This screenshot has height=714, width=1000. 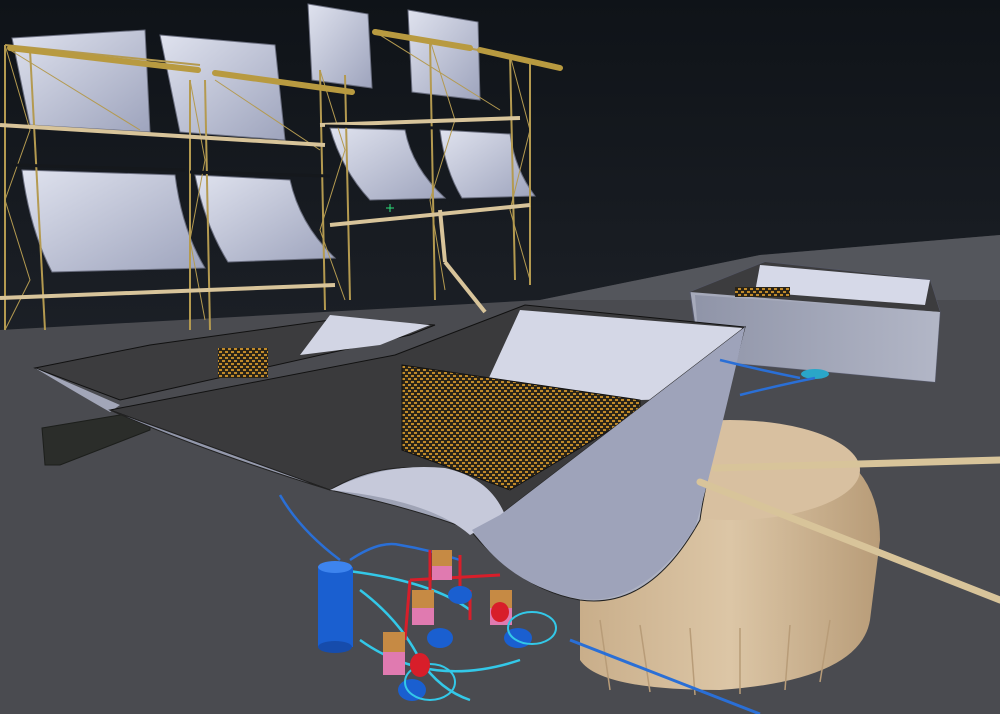 I want to click on buffer-vessel, so click(x=335, y=607).